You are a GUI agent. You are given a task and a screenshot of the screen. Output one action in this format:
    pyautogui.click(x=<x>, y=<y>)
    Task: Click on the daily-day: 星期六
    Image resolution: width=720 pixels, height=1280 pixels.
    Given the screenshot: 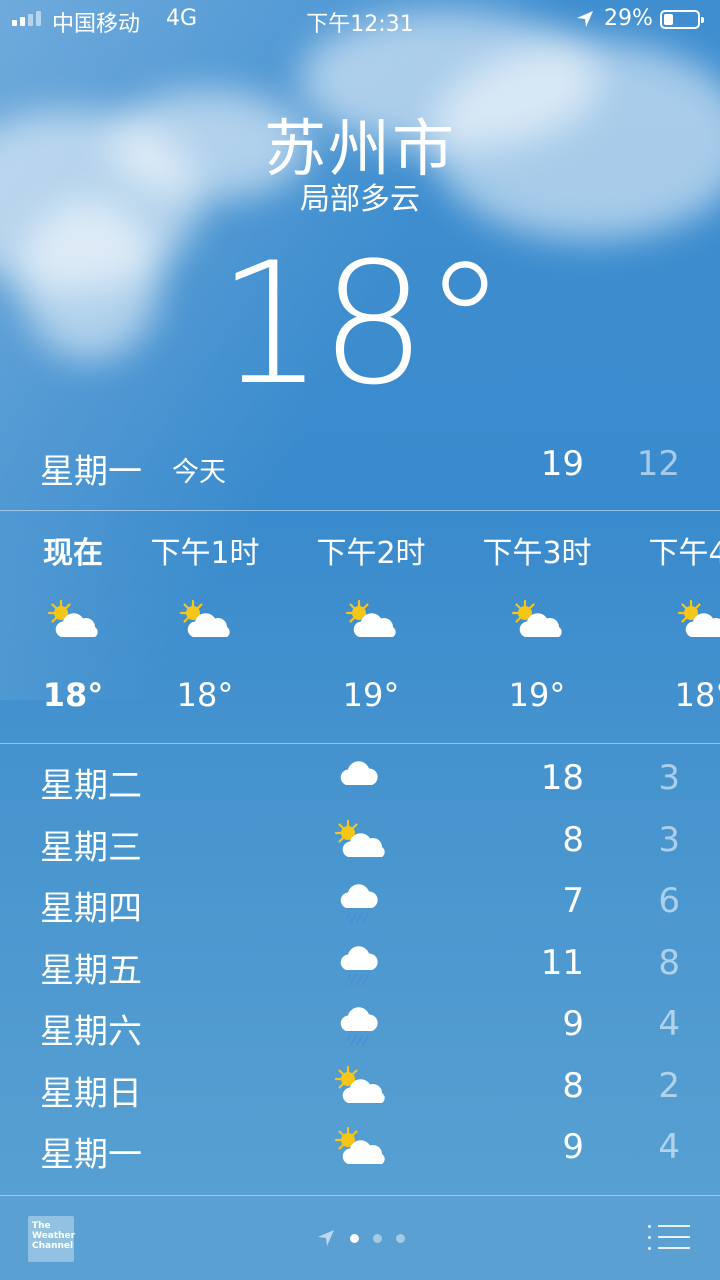 What is the action you would take?
    pyautogui.click(x=91, y=1032)
    